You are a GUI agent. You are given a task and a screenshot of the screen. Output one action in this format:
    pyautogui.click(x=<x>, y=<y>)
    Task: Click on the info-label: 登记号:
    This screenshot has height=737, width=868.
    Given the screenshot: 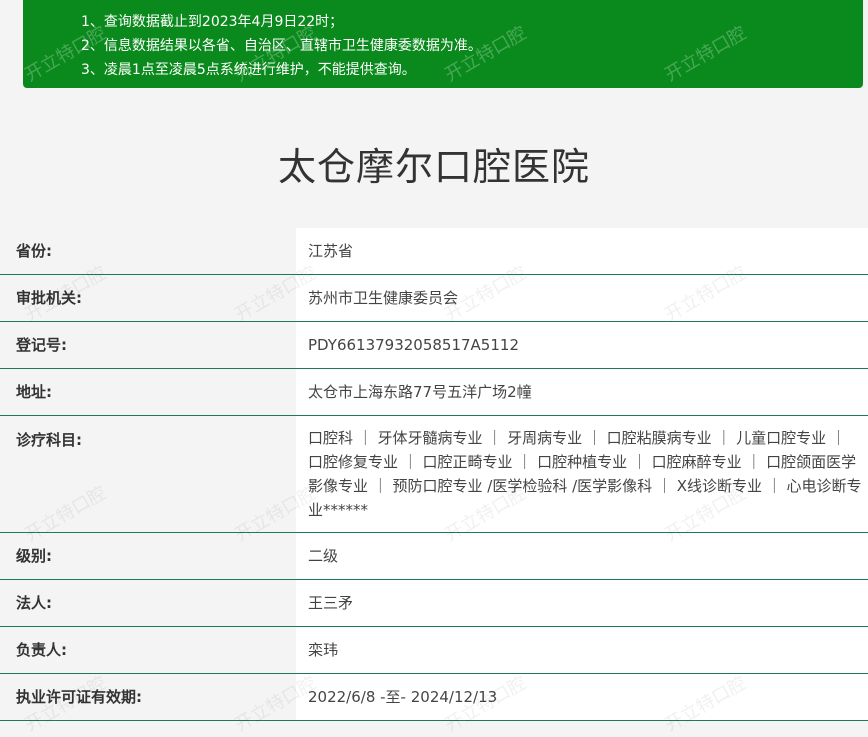 What is the action you would take?
    pyautogui.click(x=148, y=345)
    